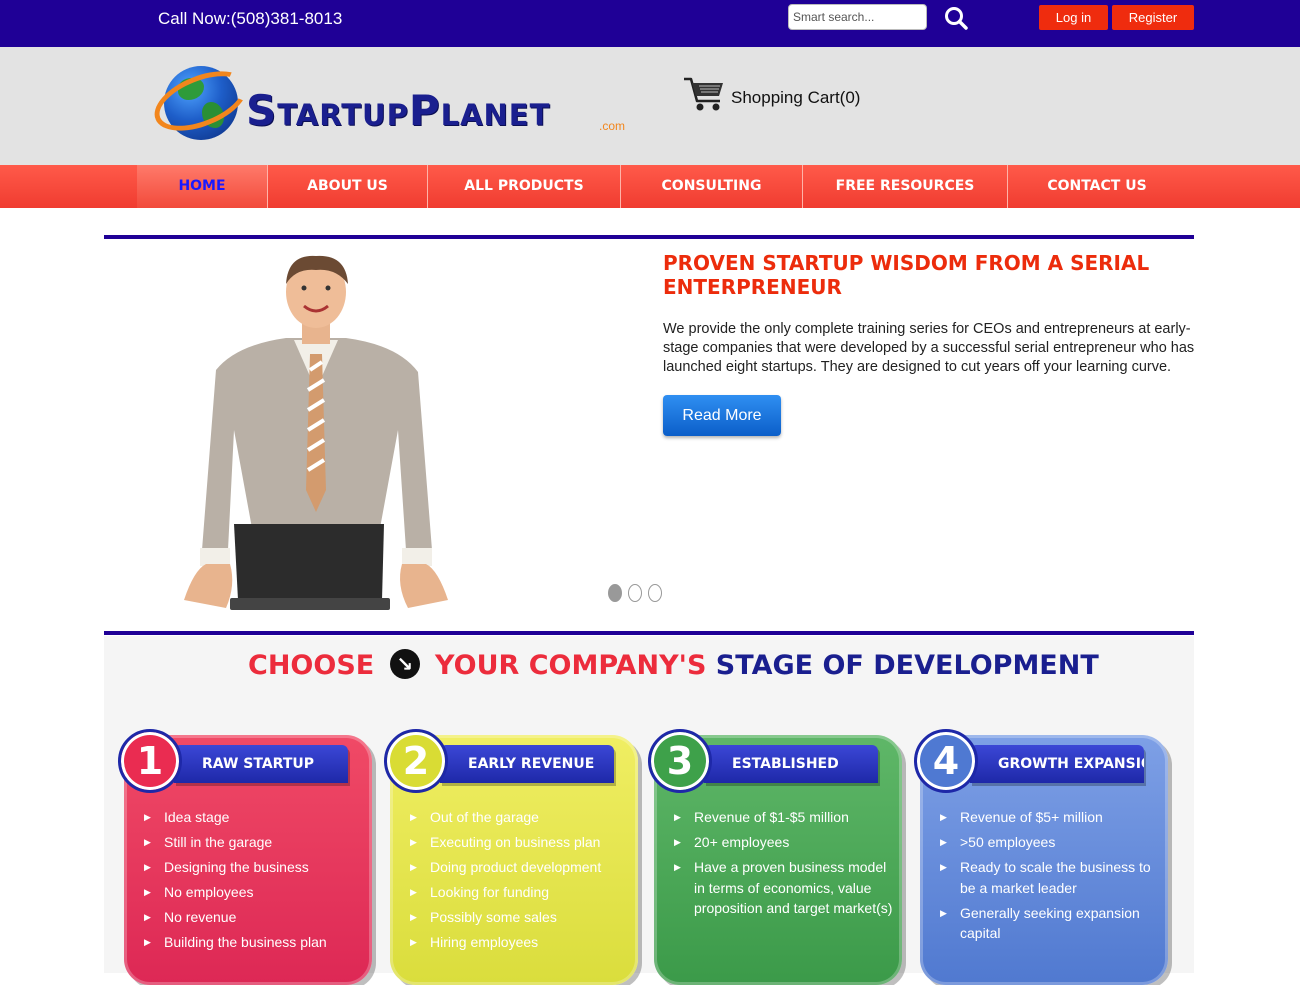 This screenshot has width=1300, height=985. Describe the element at coordinates (524, 186) in the screenshot. I see `nav-all-products: ALL PRODUCTS` at that location.